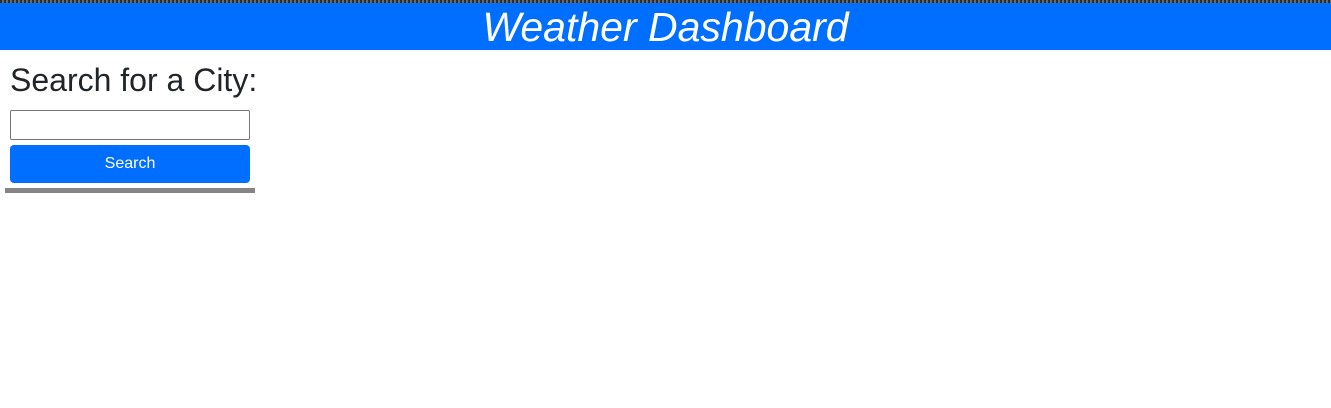 This screenshot has width=1331, height=408. Describe the element at coordinates (130, 190) in the screenshot. I see `search-panel-divider` at that location.